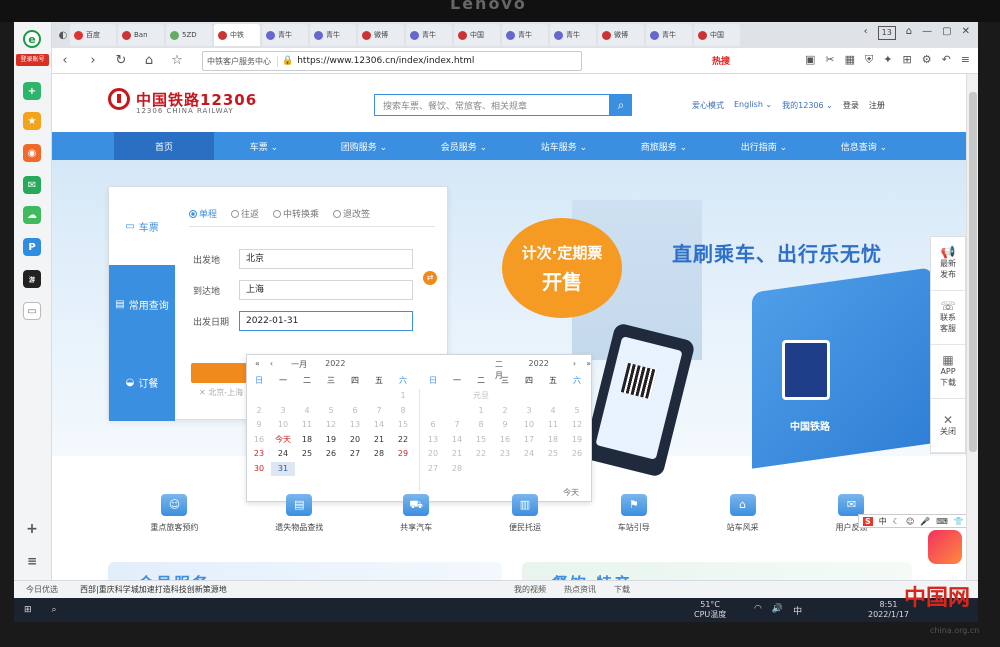 This screenshot has width=1000, height=647. I want to click on sogou-logo-icon: S, so click(868, 521).